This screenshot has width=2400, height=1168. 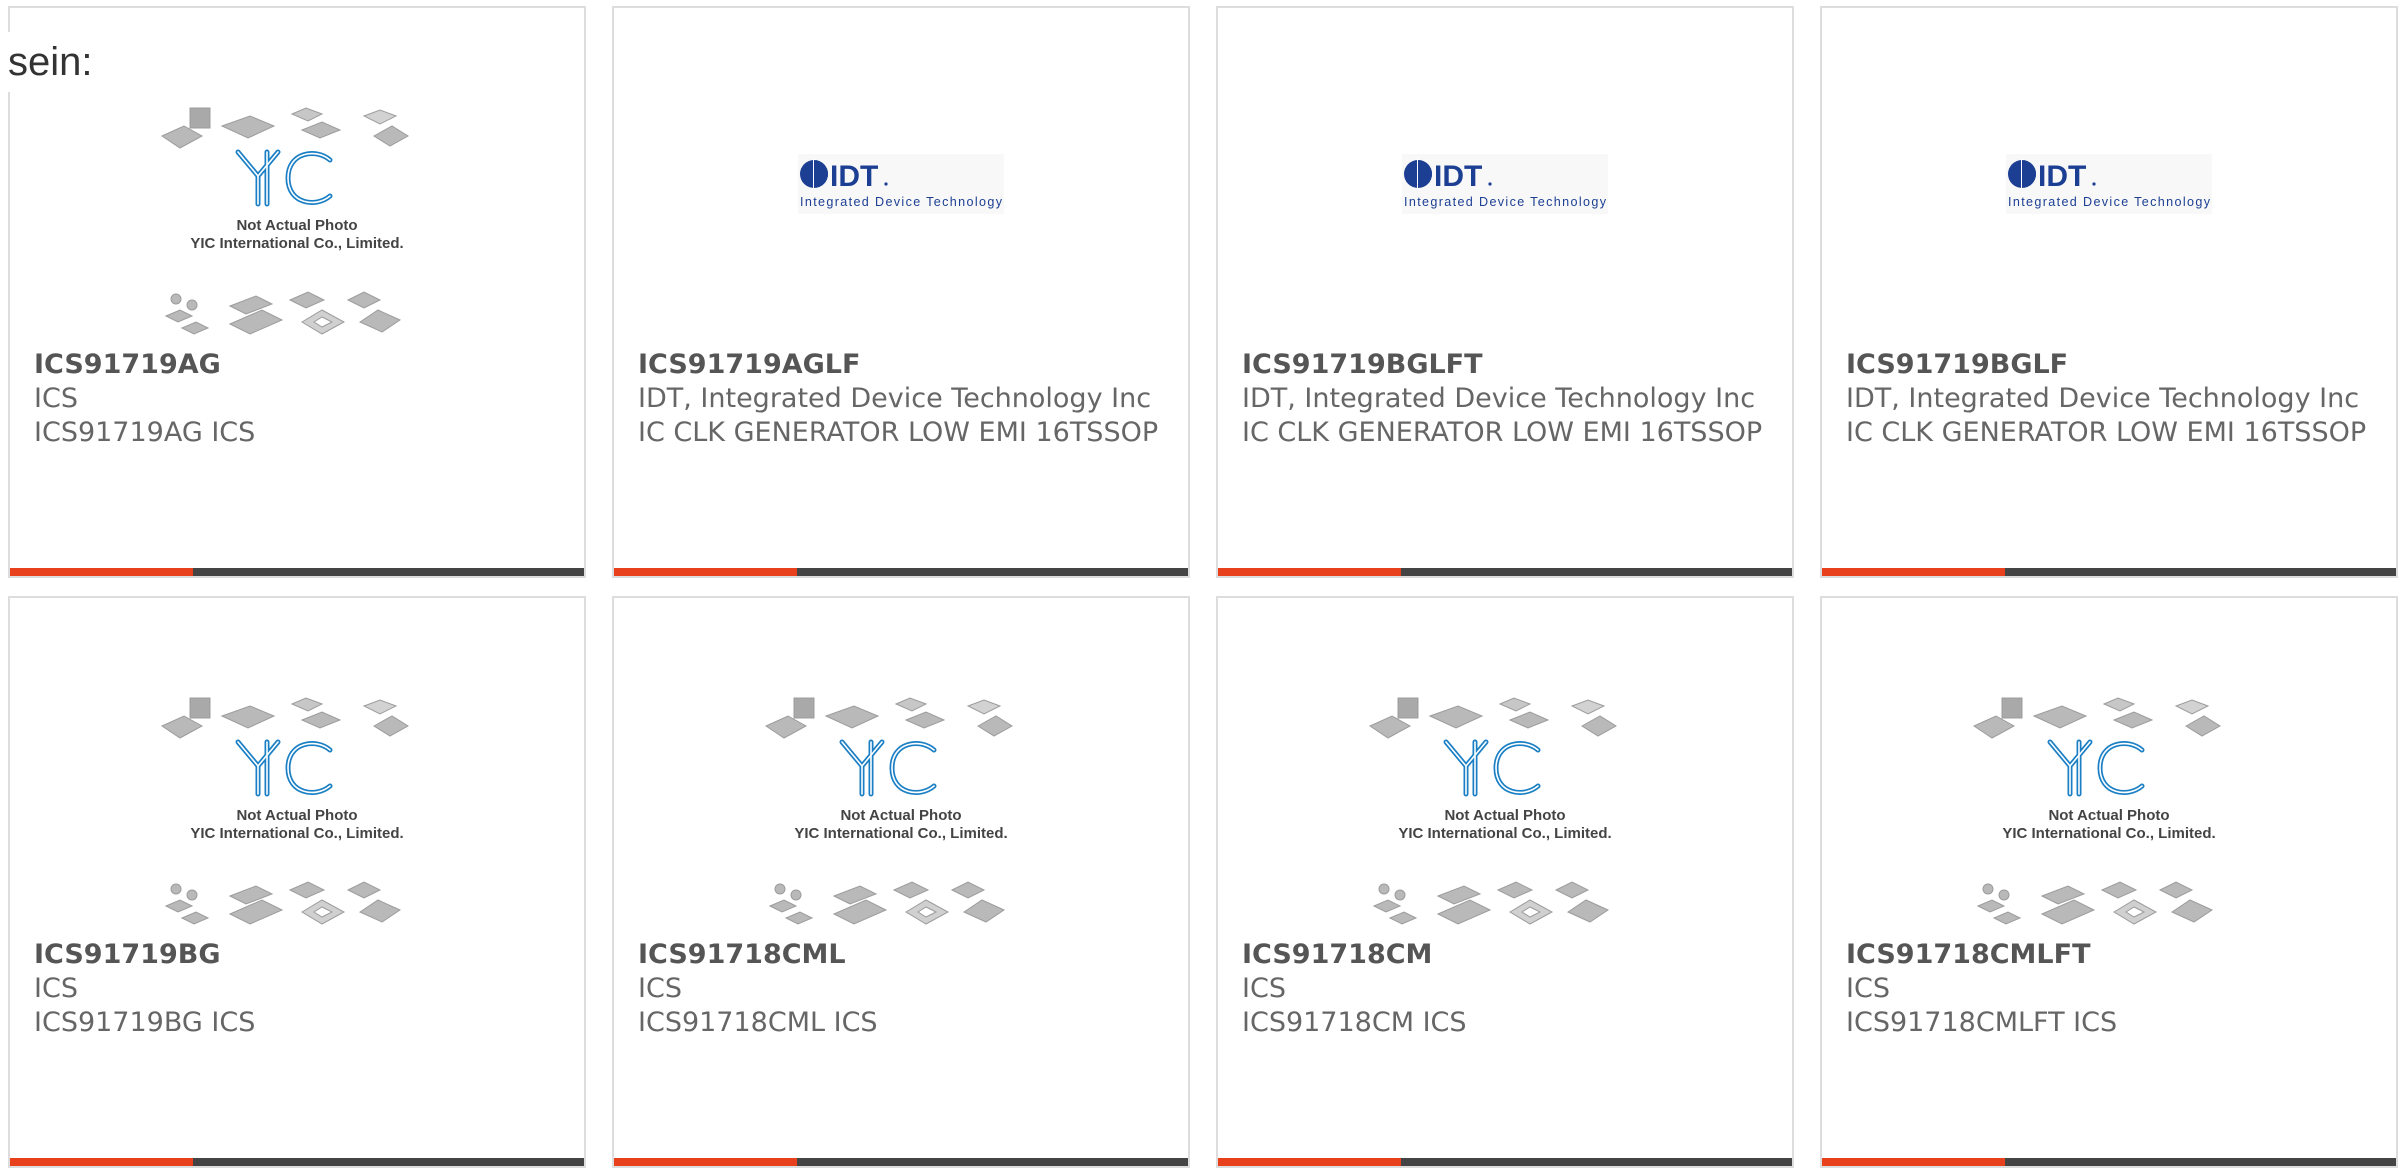 I want to click on part-number-link: ICS91718CMLFT, so click(x=2111, y=955).